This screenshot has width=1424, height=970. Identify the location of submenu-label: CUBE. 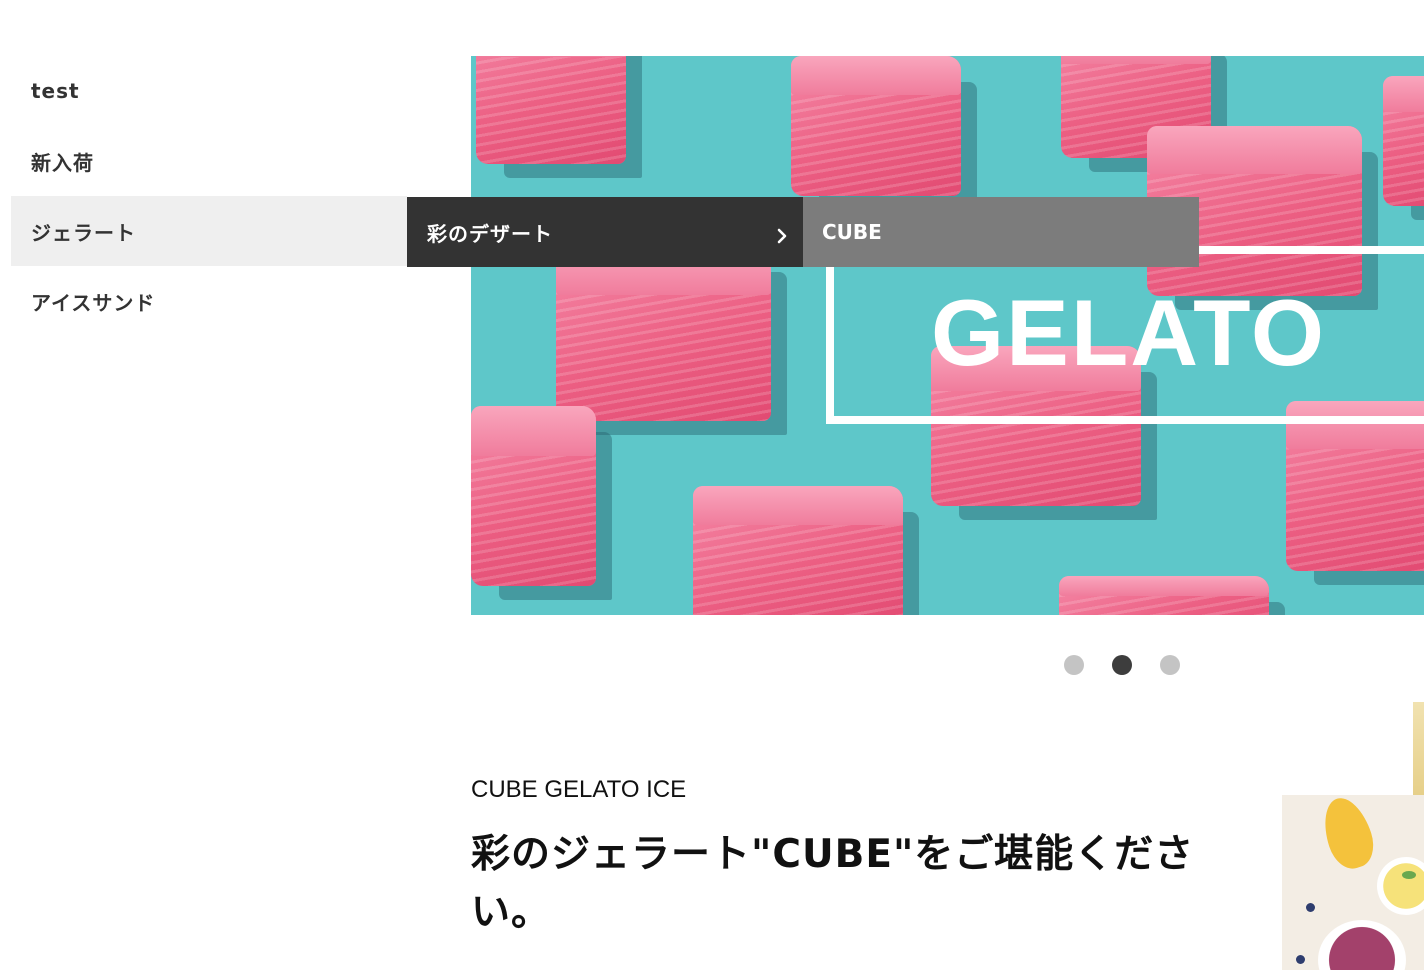
(852, 232).